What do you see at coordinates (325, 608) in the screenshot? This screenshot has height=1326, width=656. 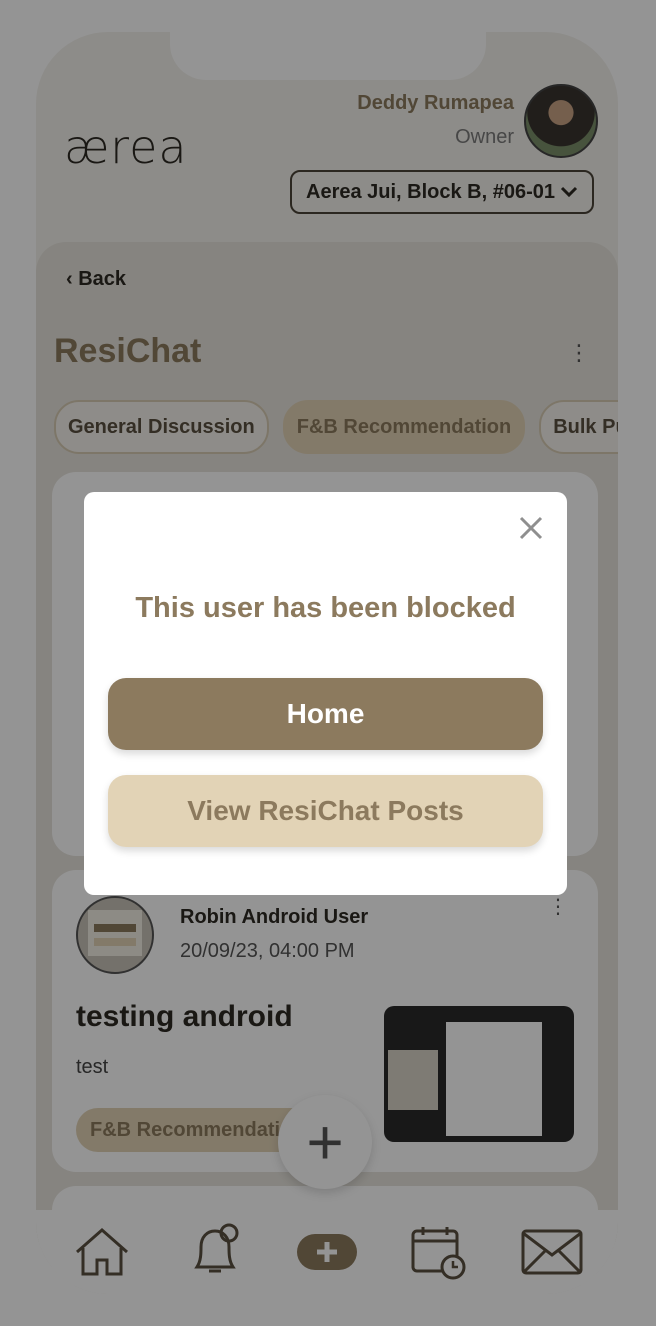 I see `dialog-message: This user has been blocked` at bounding box center [325, 608].